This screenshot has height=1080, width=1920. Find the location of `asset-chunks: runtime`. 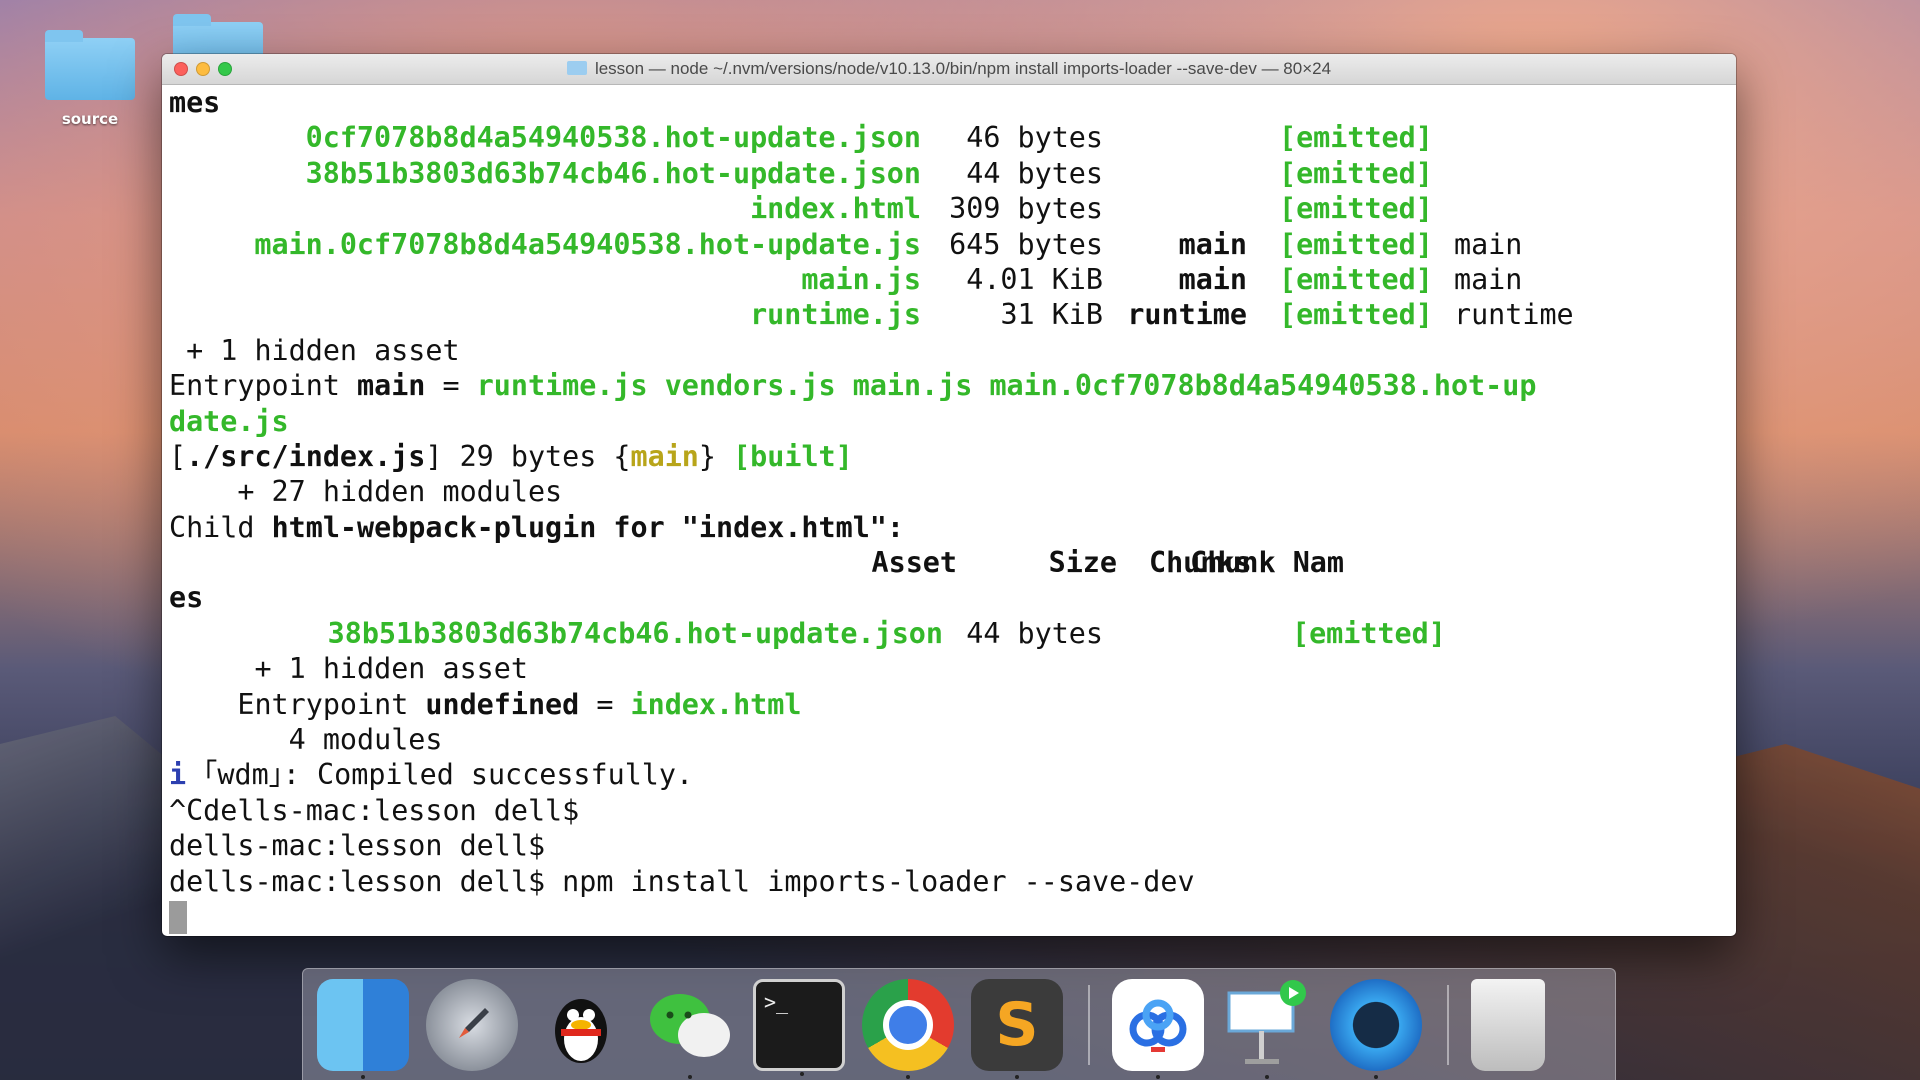

asset-chunks: runtime is located at coordinates (1187, 315).